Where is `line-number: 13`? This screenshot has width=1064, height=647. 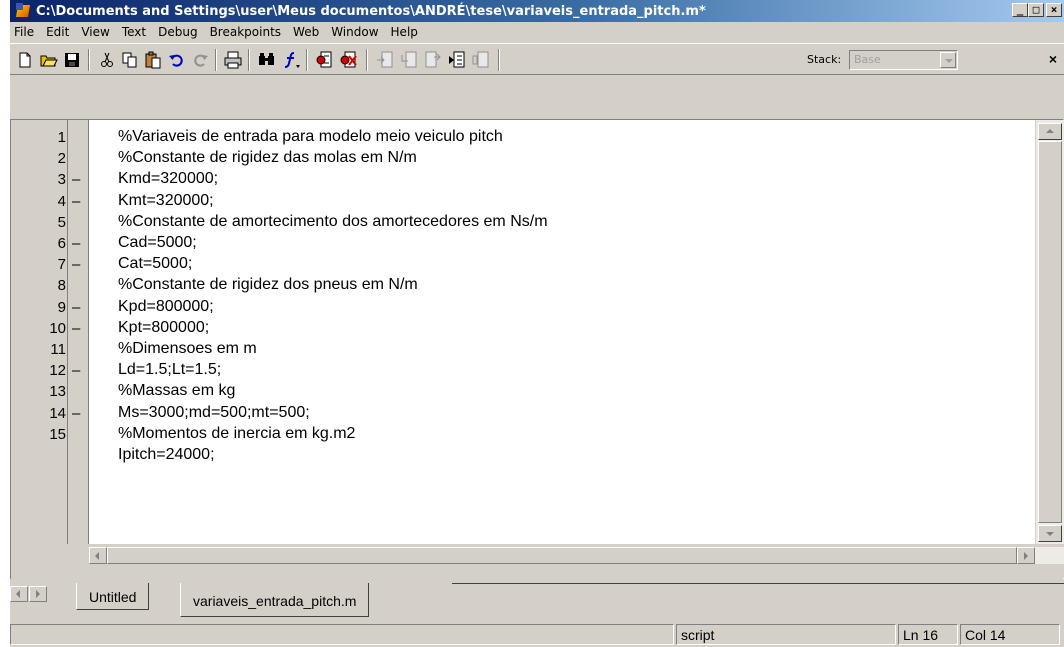
line-number: 13 is located at coordinates (57, 392).